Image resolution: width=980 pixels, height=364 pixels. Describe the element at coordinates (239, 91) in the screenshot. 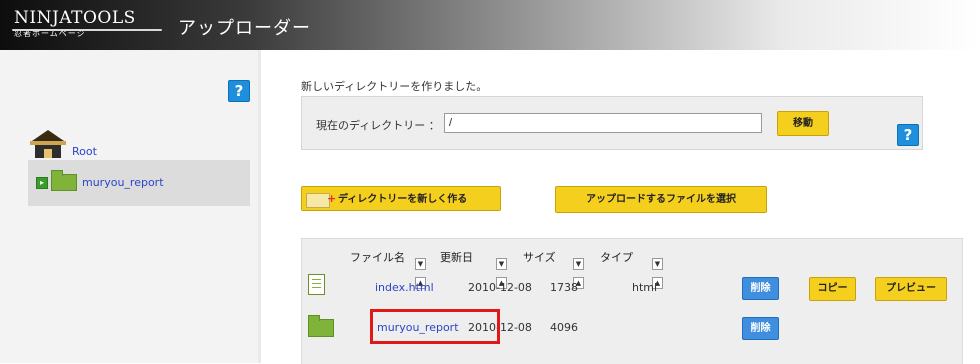

I see `sidebar-help-button: ?` at that location.